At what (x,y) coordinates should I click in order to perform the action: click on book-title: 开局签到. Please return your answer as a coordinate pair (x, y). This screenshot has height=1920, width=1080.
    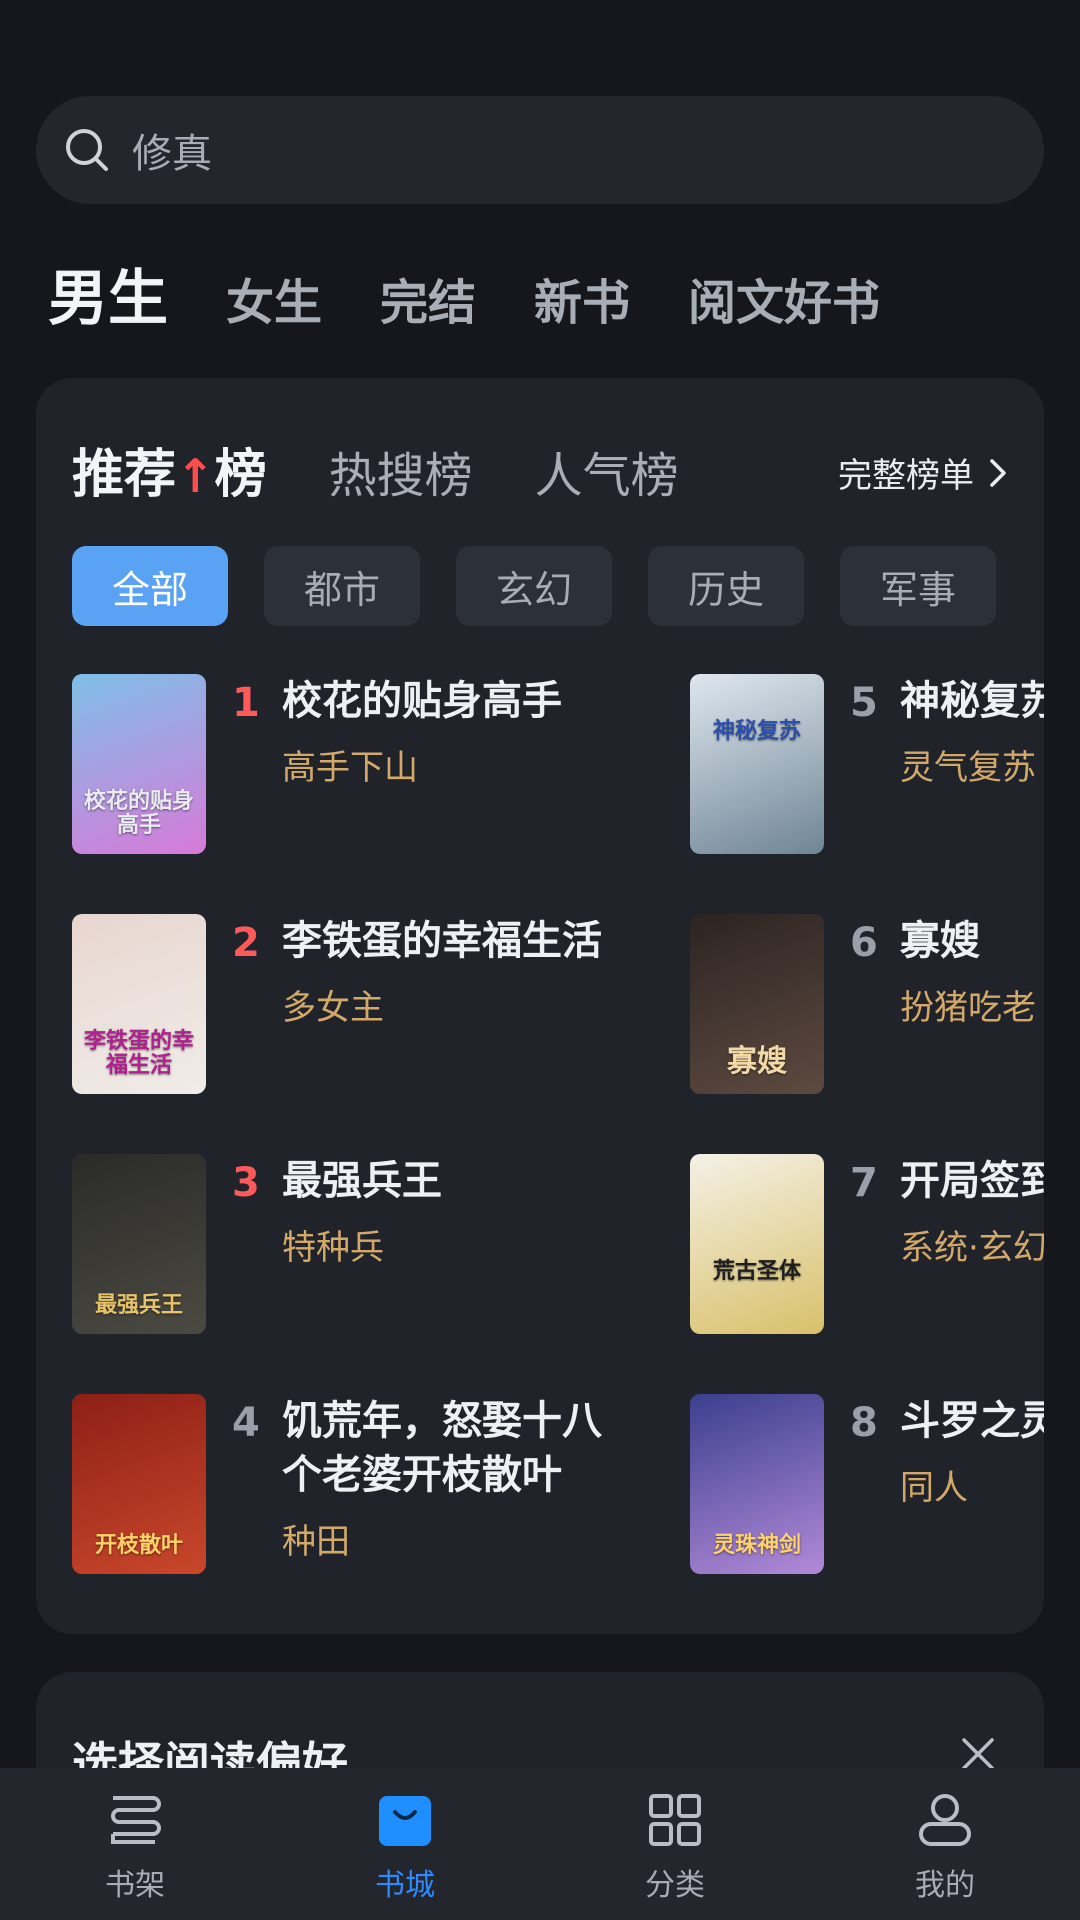
    Looking at the image, I should click on (972, 1181).